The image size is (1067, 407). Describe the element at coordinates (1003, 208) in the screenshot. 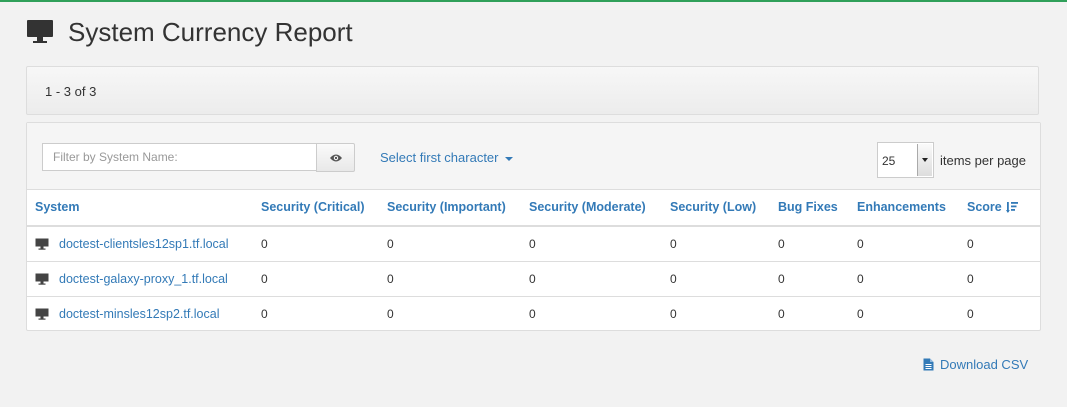

I see `column-header-score: Score` at that location.